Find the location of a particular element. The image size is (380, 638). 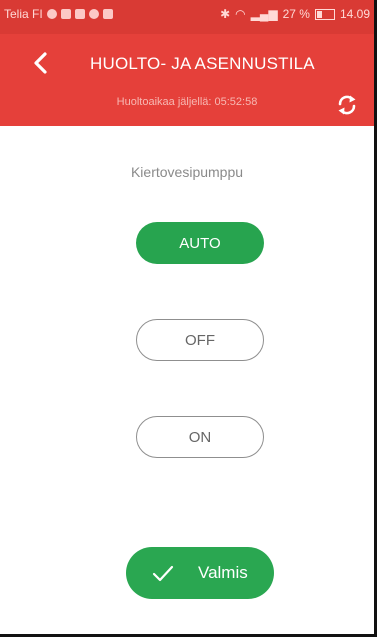

off-button: OFF is located at coordinates (200, 340).